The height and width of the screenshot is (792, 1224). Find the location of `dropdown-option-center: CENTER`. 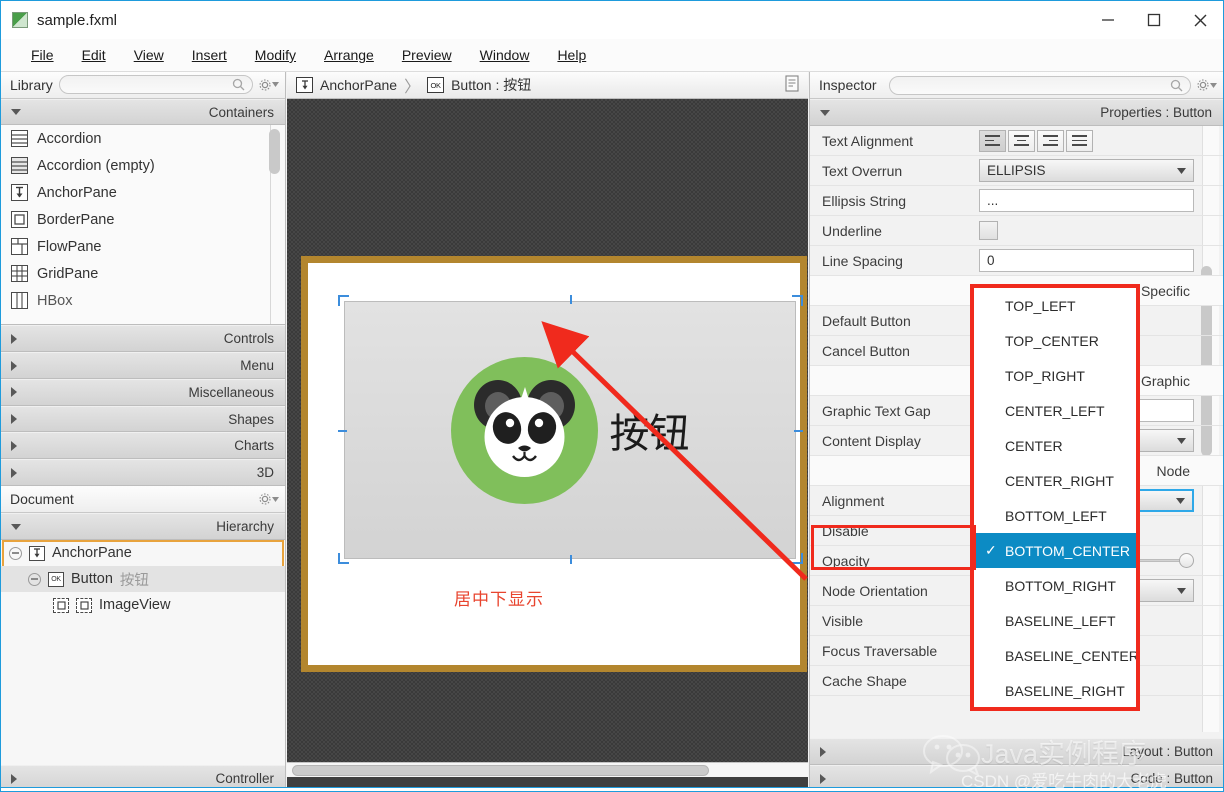

dropdown-option-center: CENTER is located at coordinates (1055, 445).